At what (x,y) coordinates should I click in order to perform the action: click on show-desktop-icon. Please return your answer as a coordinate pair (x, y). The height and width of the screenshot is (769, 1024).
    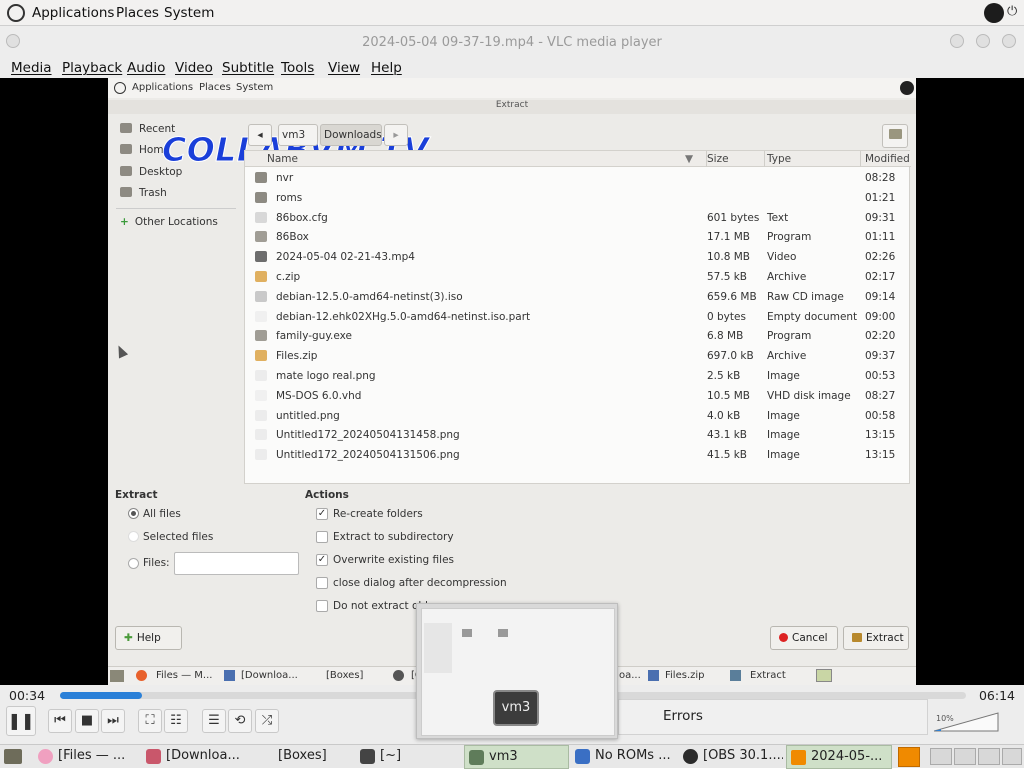
    Looking at the image, I should click on (13, 756).